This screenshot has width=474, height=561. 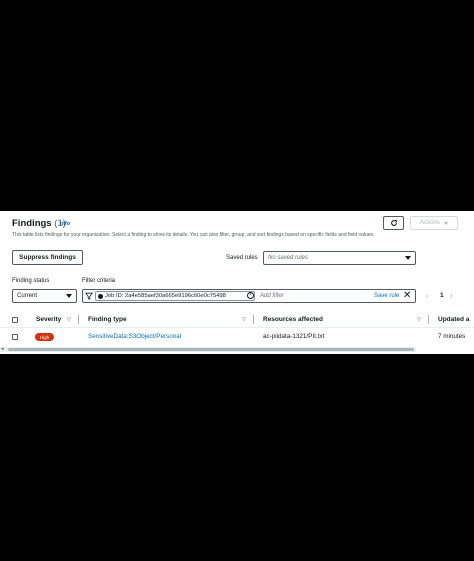 I want to click on column-header-updated: Updated a, so click(x=453, y=319).